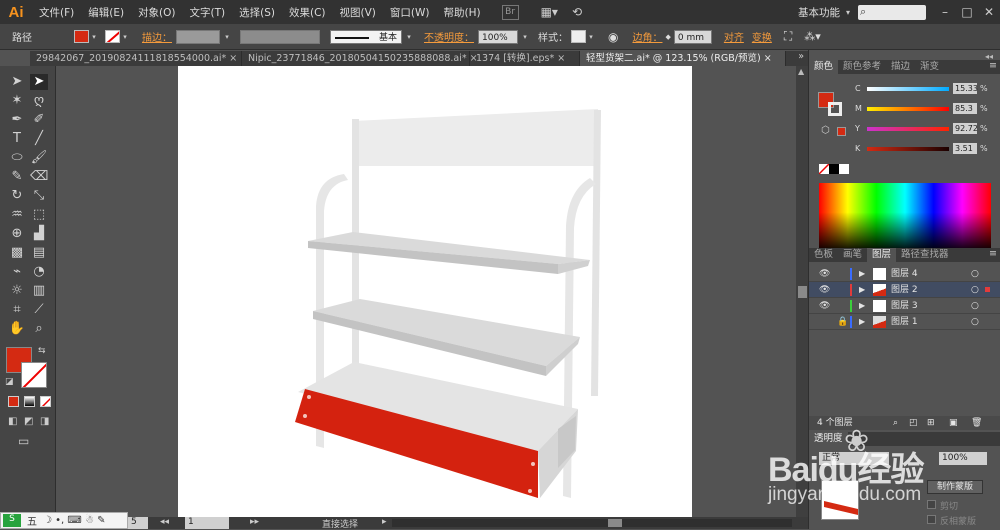 The width and height of the screenshot is (1000, 530). I want to click on draw-normal-icon: ◧, so click(12, 421).